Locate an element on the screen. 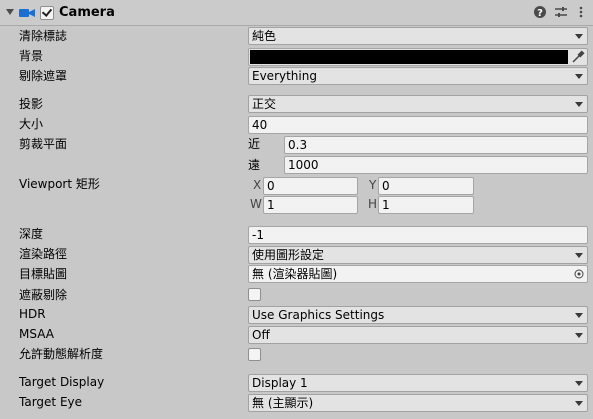 This screenshot has width=593, height=419. target-display-label: Target Display is located at coordinates (62, 382).